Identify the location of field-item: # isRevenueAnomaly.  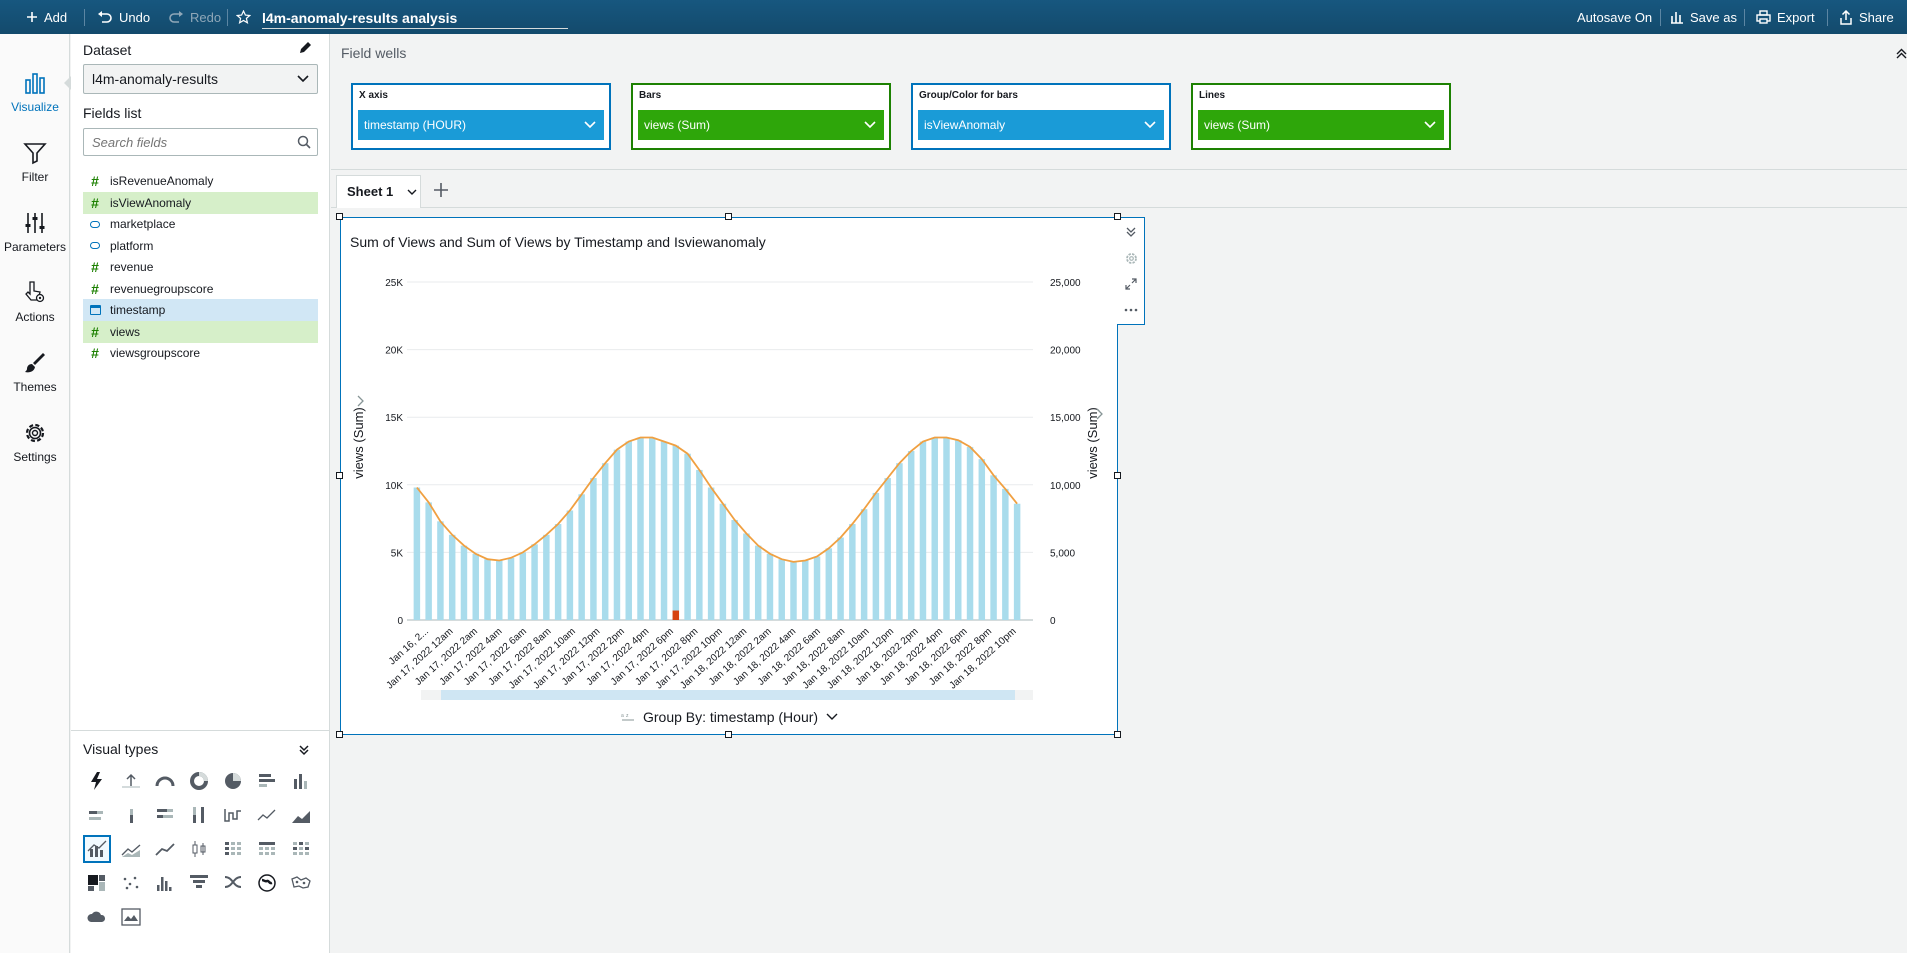
(200, 181).